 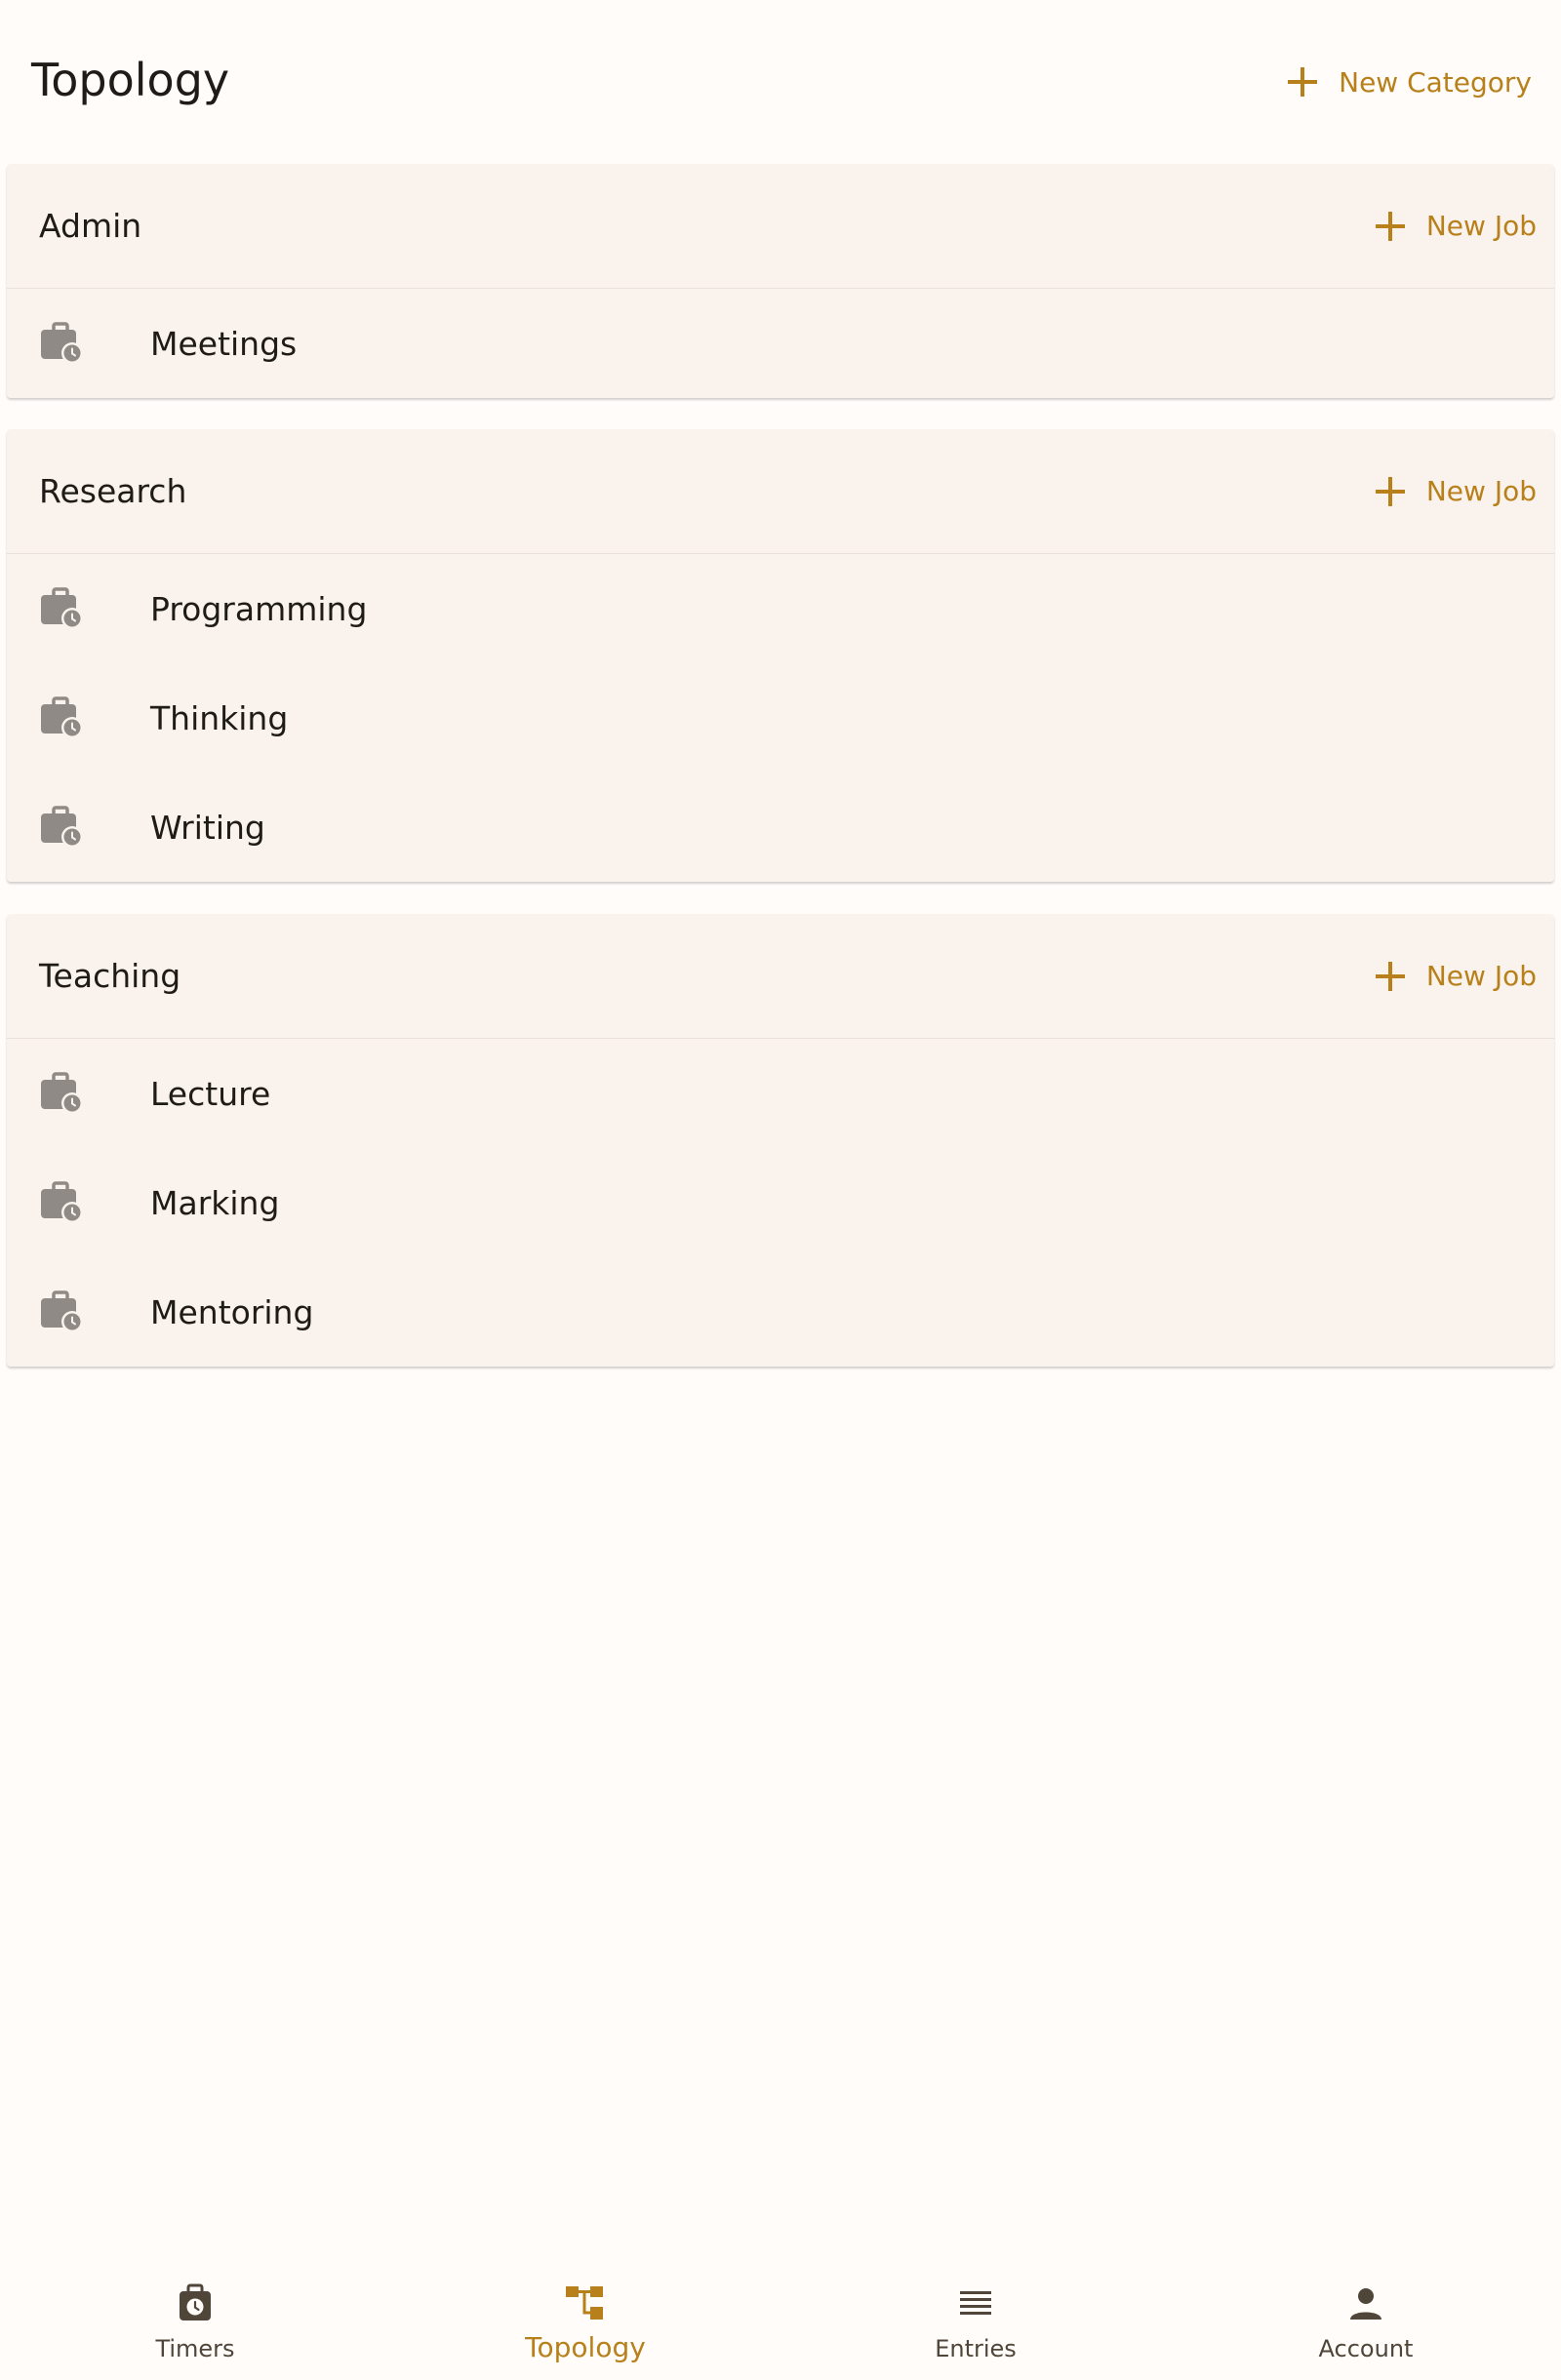 What do you see at coordinates (1435, 82) in the screenshot?
I see `new-category-label: New Category` at bounding box center [1435, 82].